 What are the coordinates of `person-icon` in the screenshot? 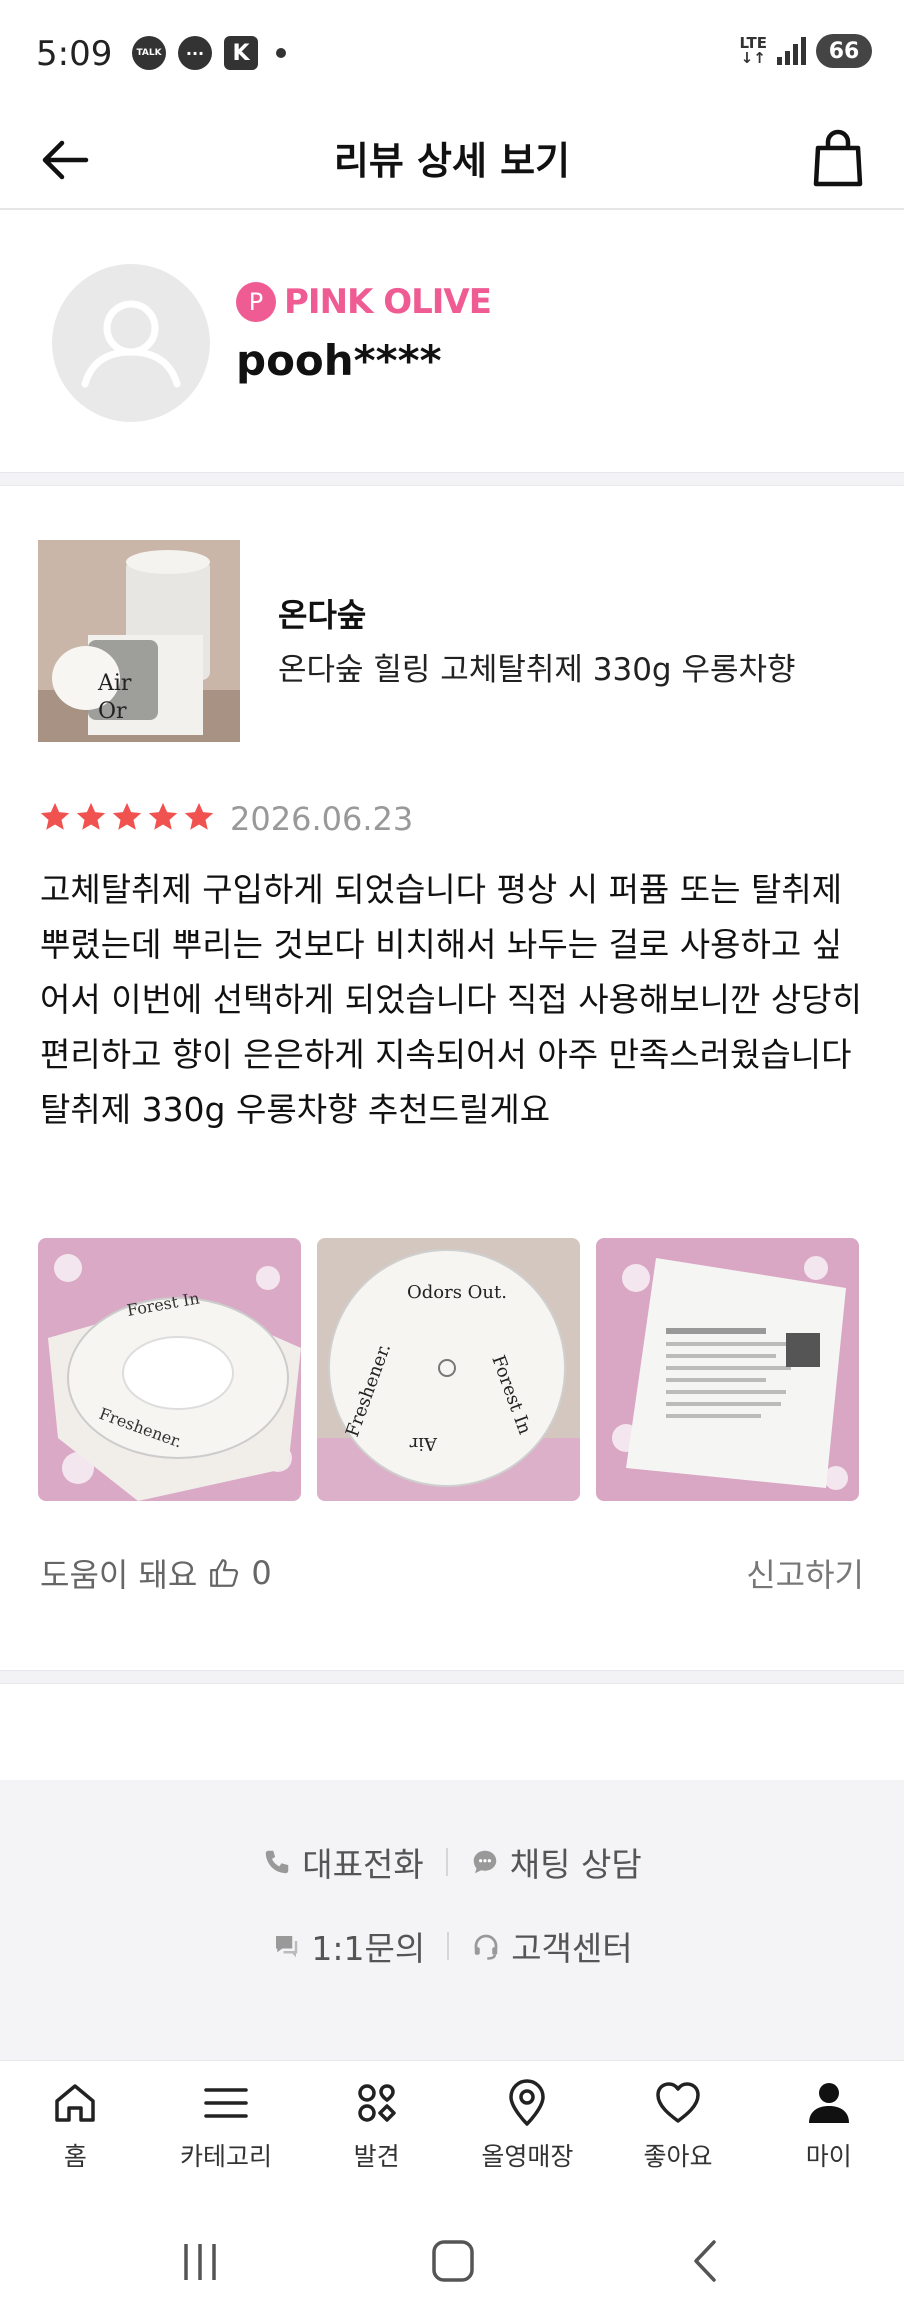 It's located at (828, 2103).